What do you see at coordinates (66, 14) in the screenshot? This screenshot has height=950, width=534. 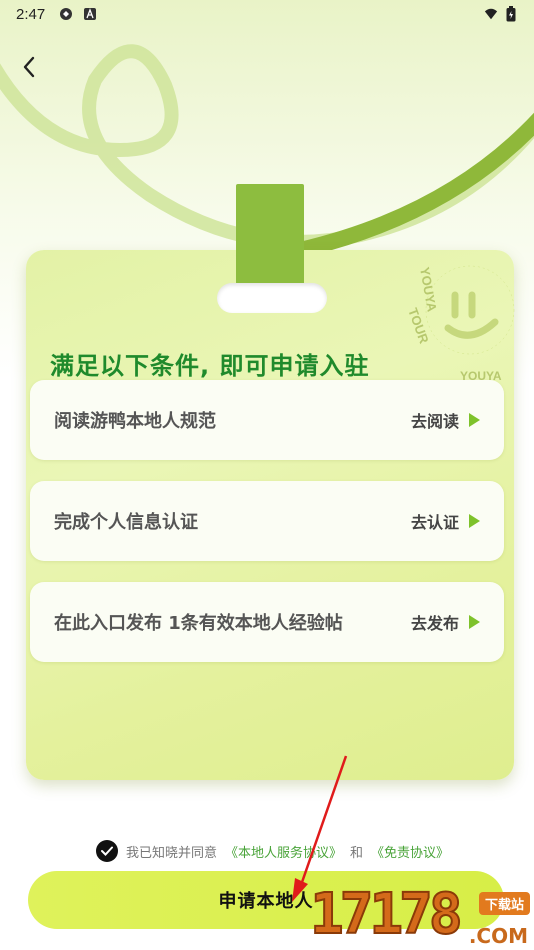 I see `sync-icon` at bounding box center [66, 14].